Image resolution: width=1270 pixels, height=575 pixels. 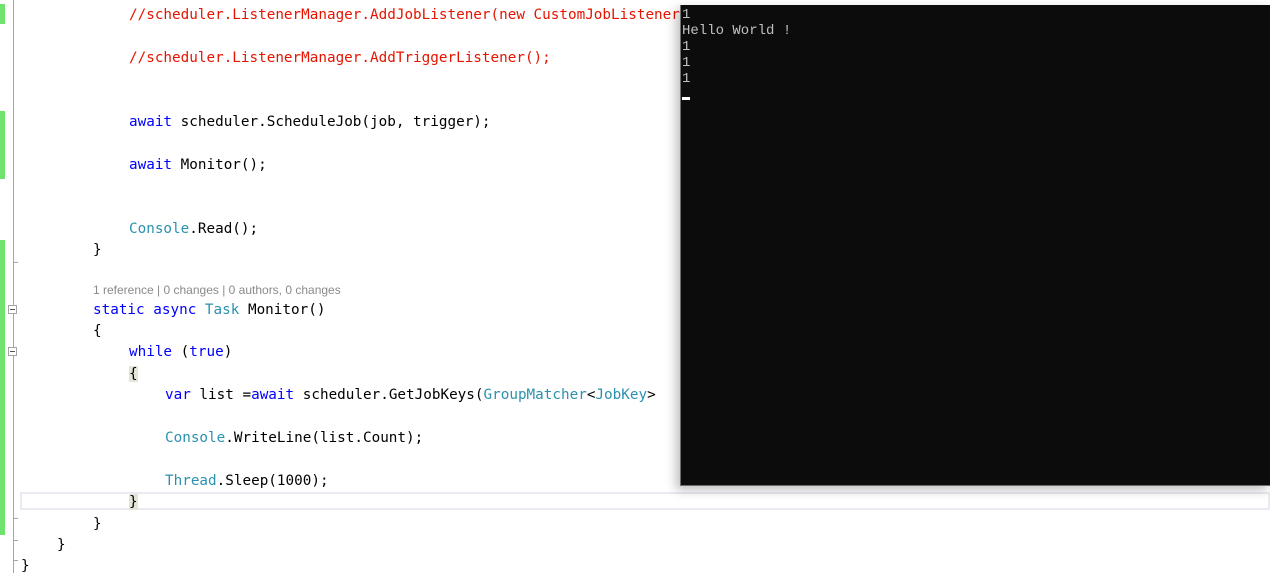 I want to click on code-line: await Monitor();, so click(x=198, y=165).